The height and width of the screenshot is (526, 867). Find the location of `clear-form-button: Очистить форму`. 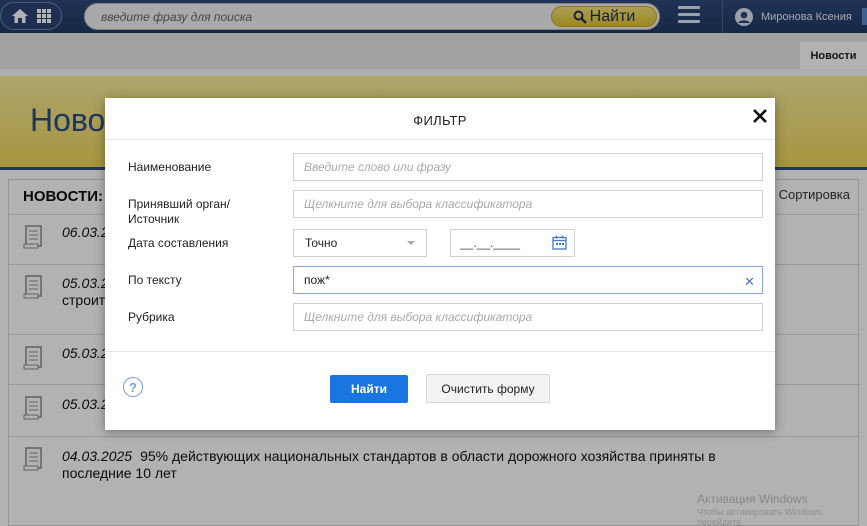

clear-form-button: Очистить форму is located at coordinates (488, 388).